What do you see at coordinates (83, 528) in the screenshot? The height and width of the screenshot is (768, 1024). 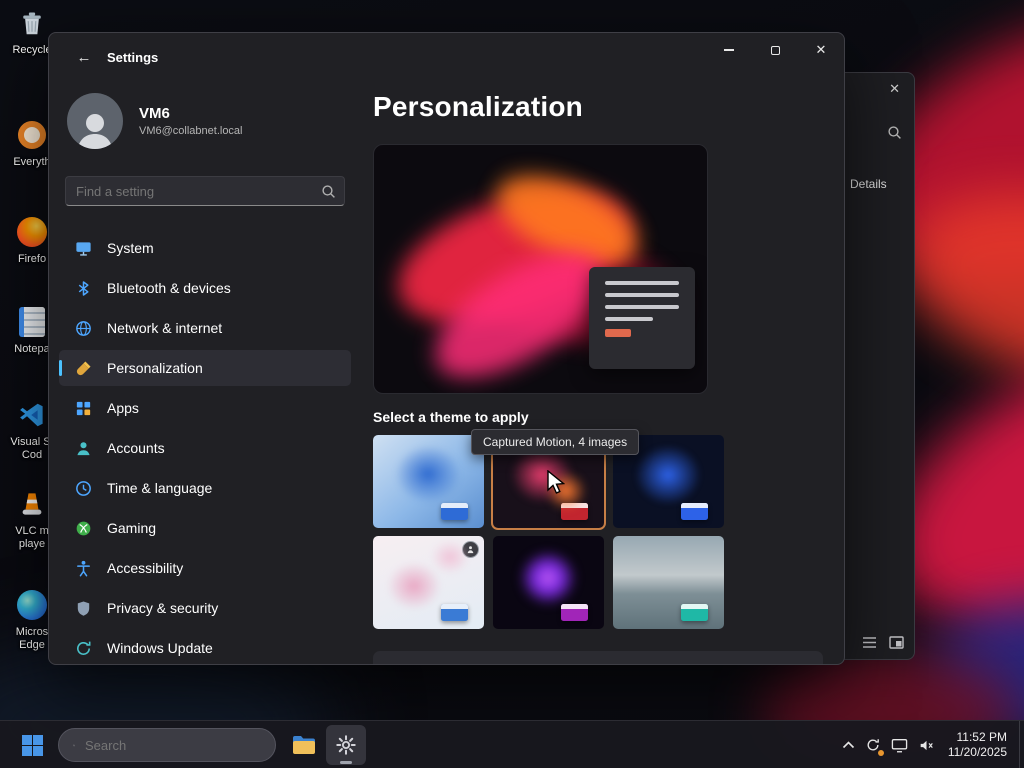 I see `xbox-icon` at bounding box center [83, 528].